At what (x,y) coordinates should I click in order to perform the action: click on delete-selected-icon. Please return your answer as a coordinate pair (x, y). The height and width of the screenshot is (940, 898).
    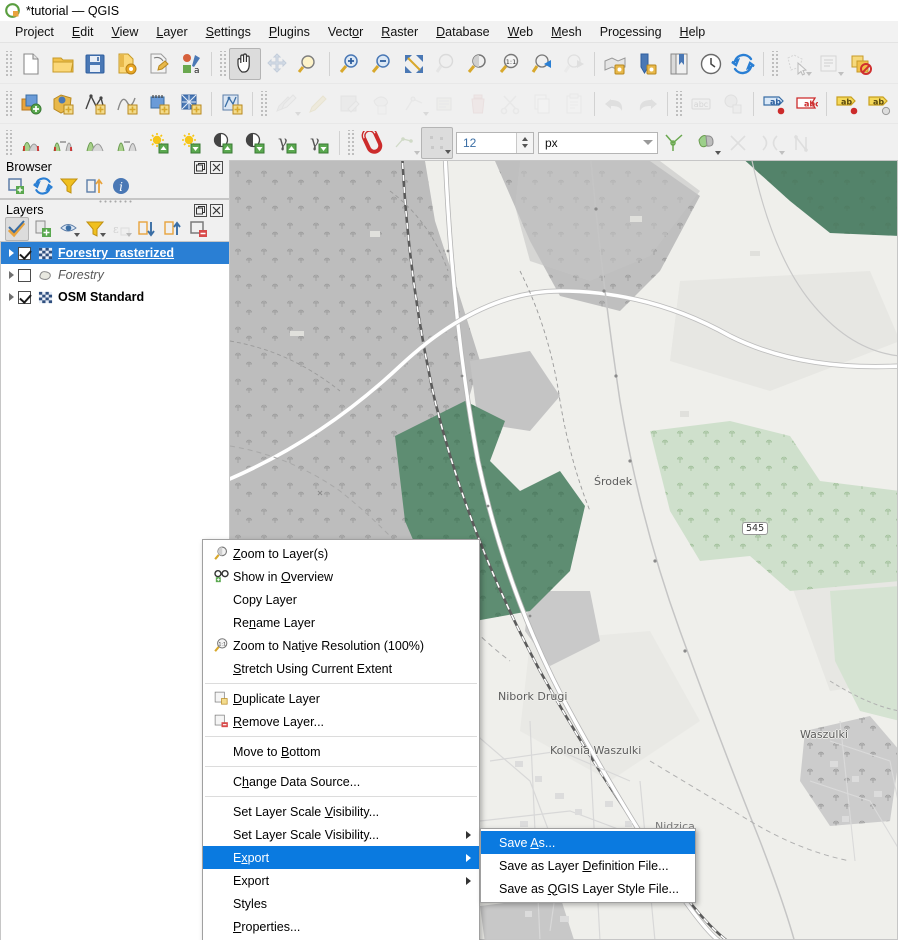
    Looking at the image, I should click on (478, 104).